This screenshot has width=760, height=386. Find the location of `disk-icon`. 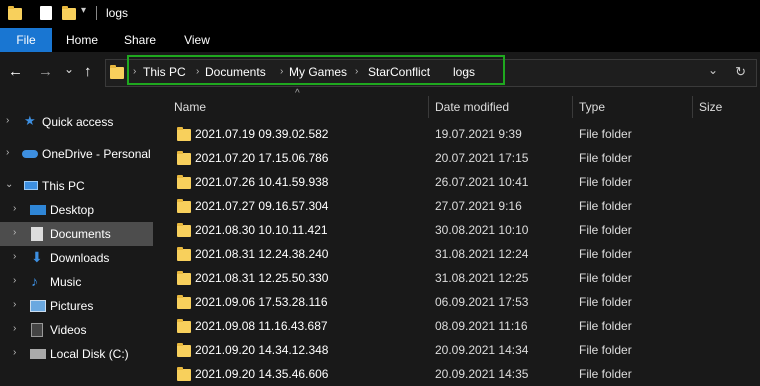

disk-icon is located at coordinates (38, 354).